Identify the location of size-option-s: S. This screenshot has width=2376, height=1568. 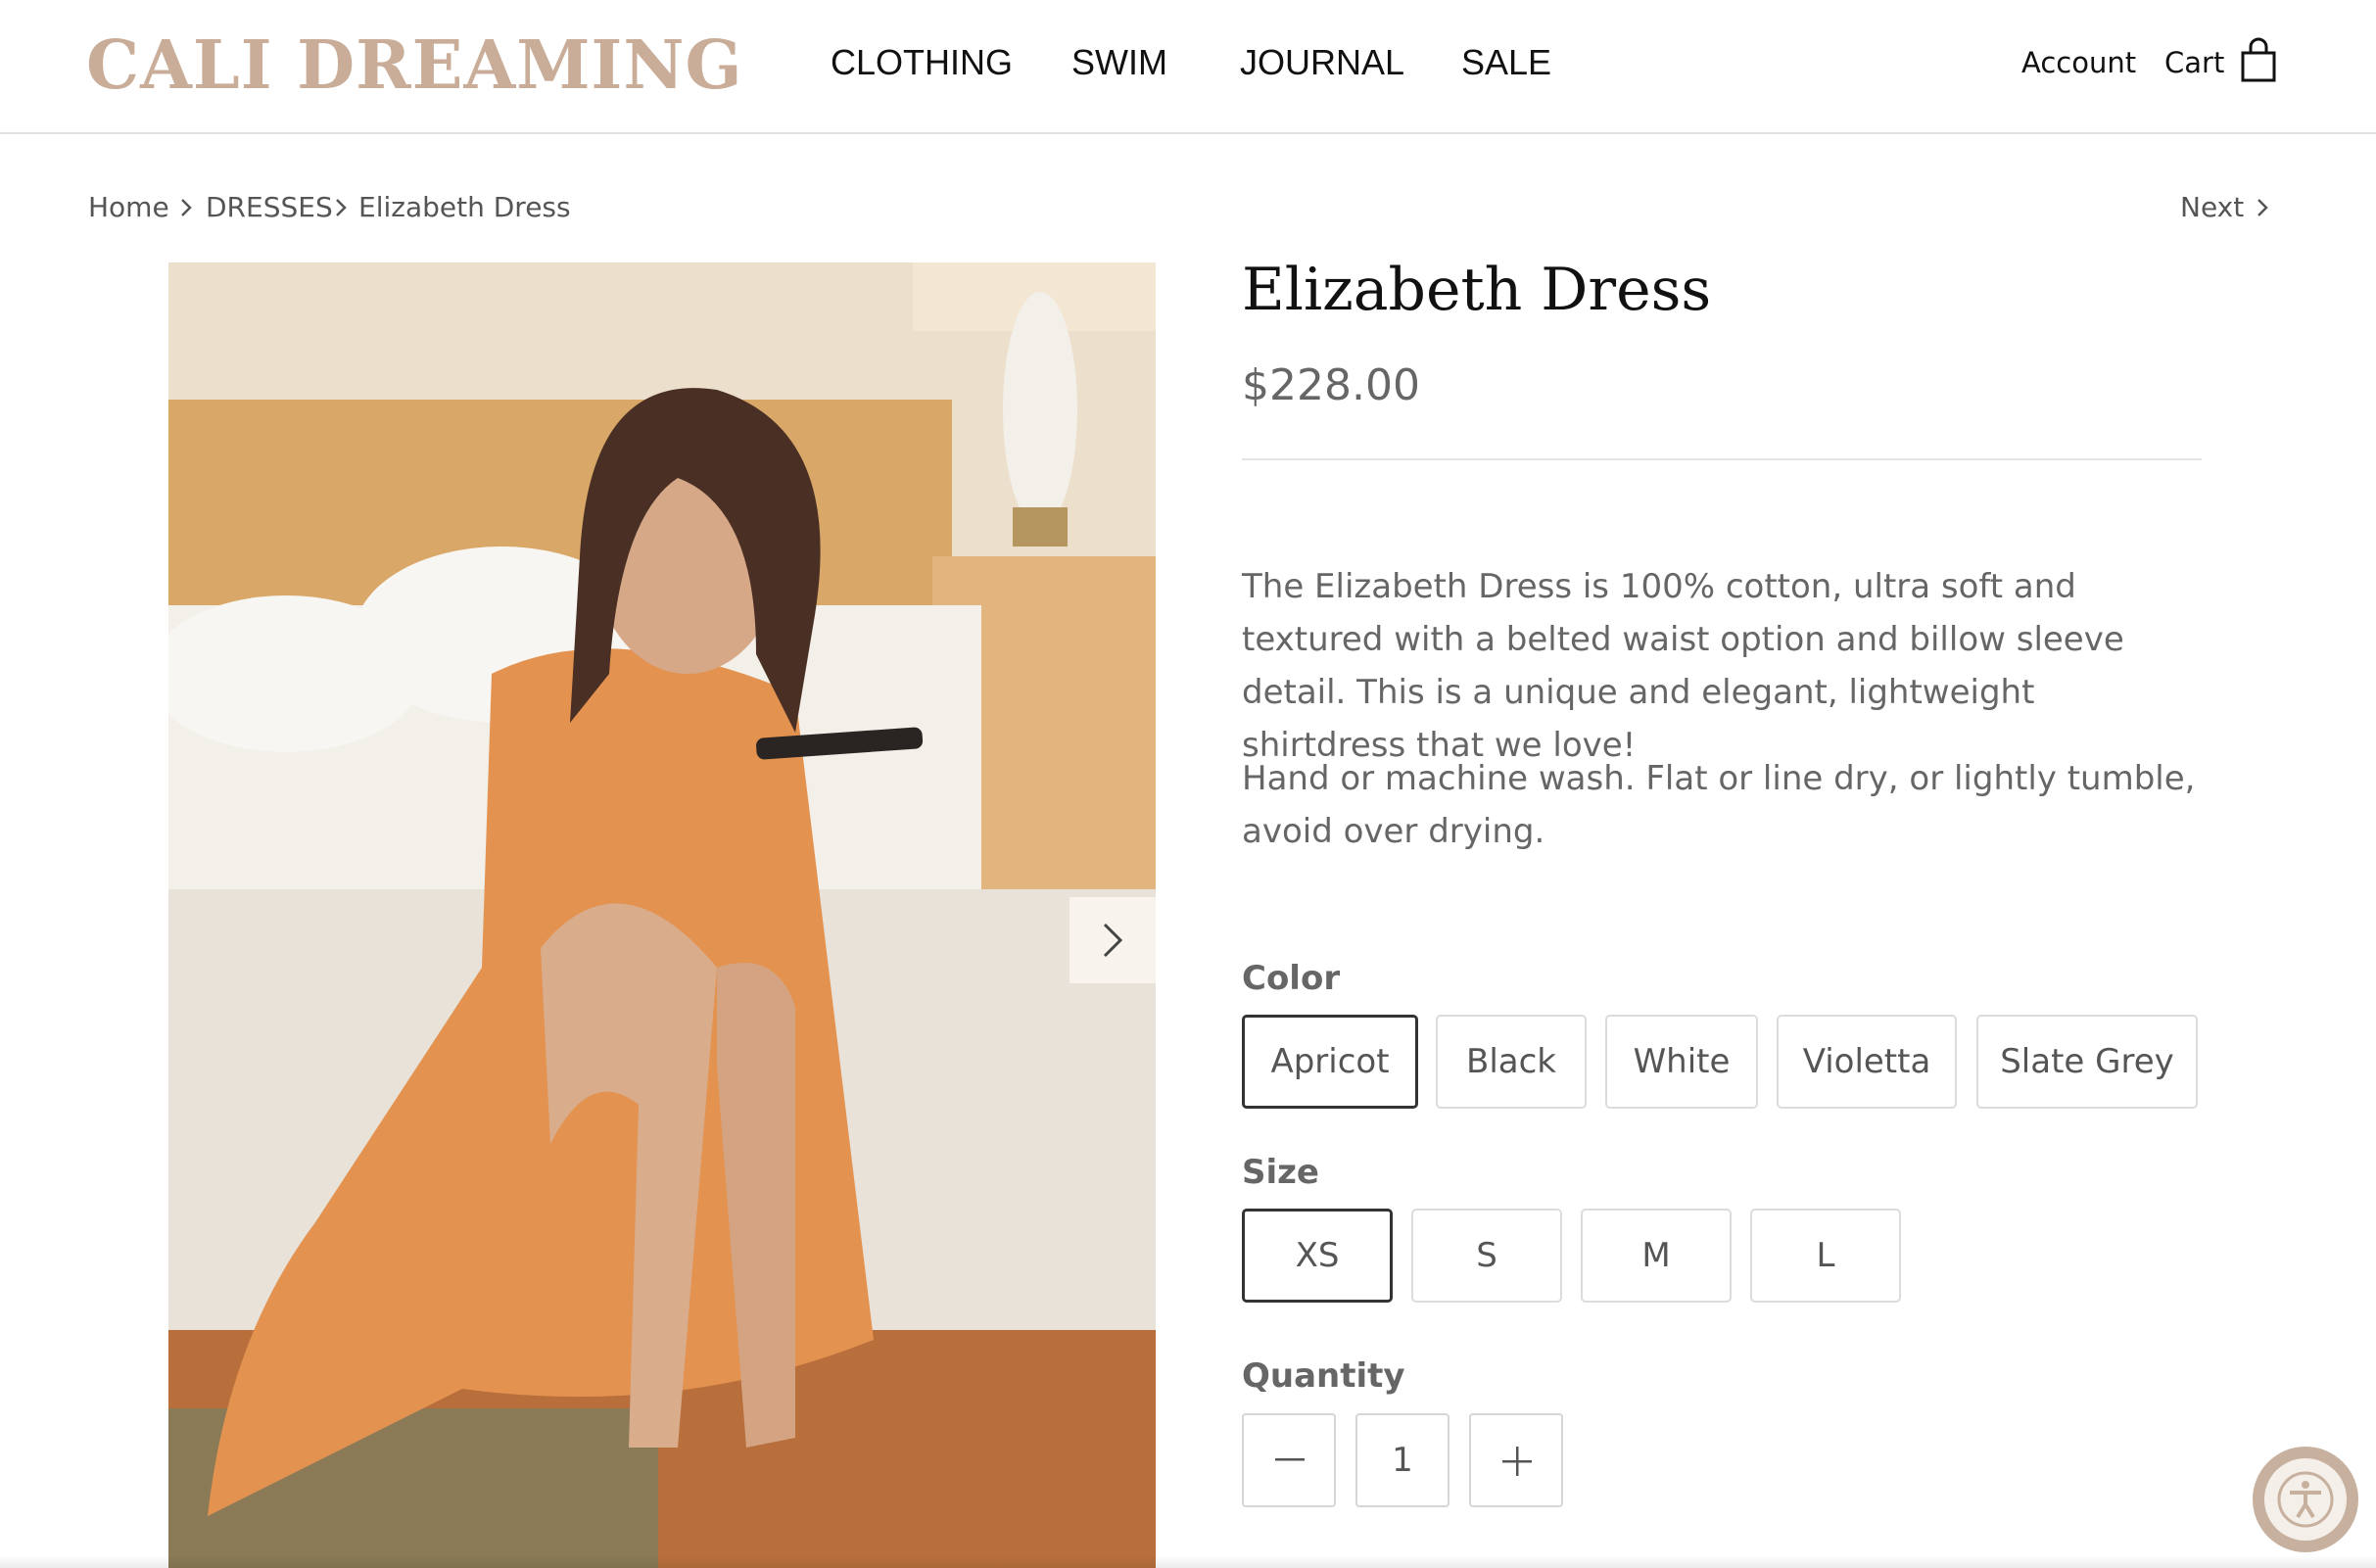
(1486, 1256).